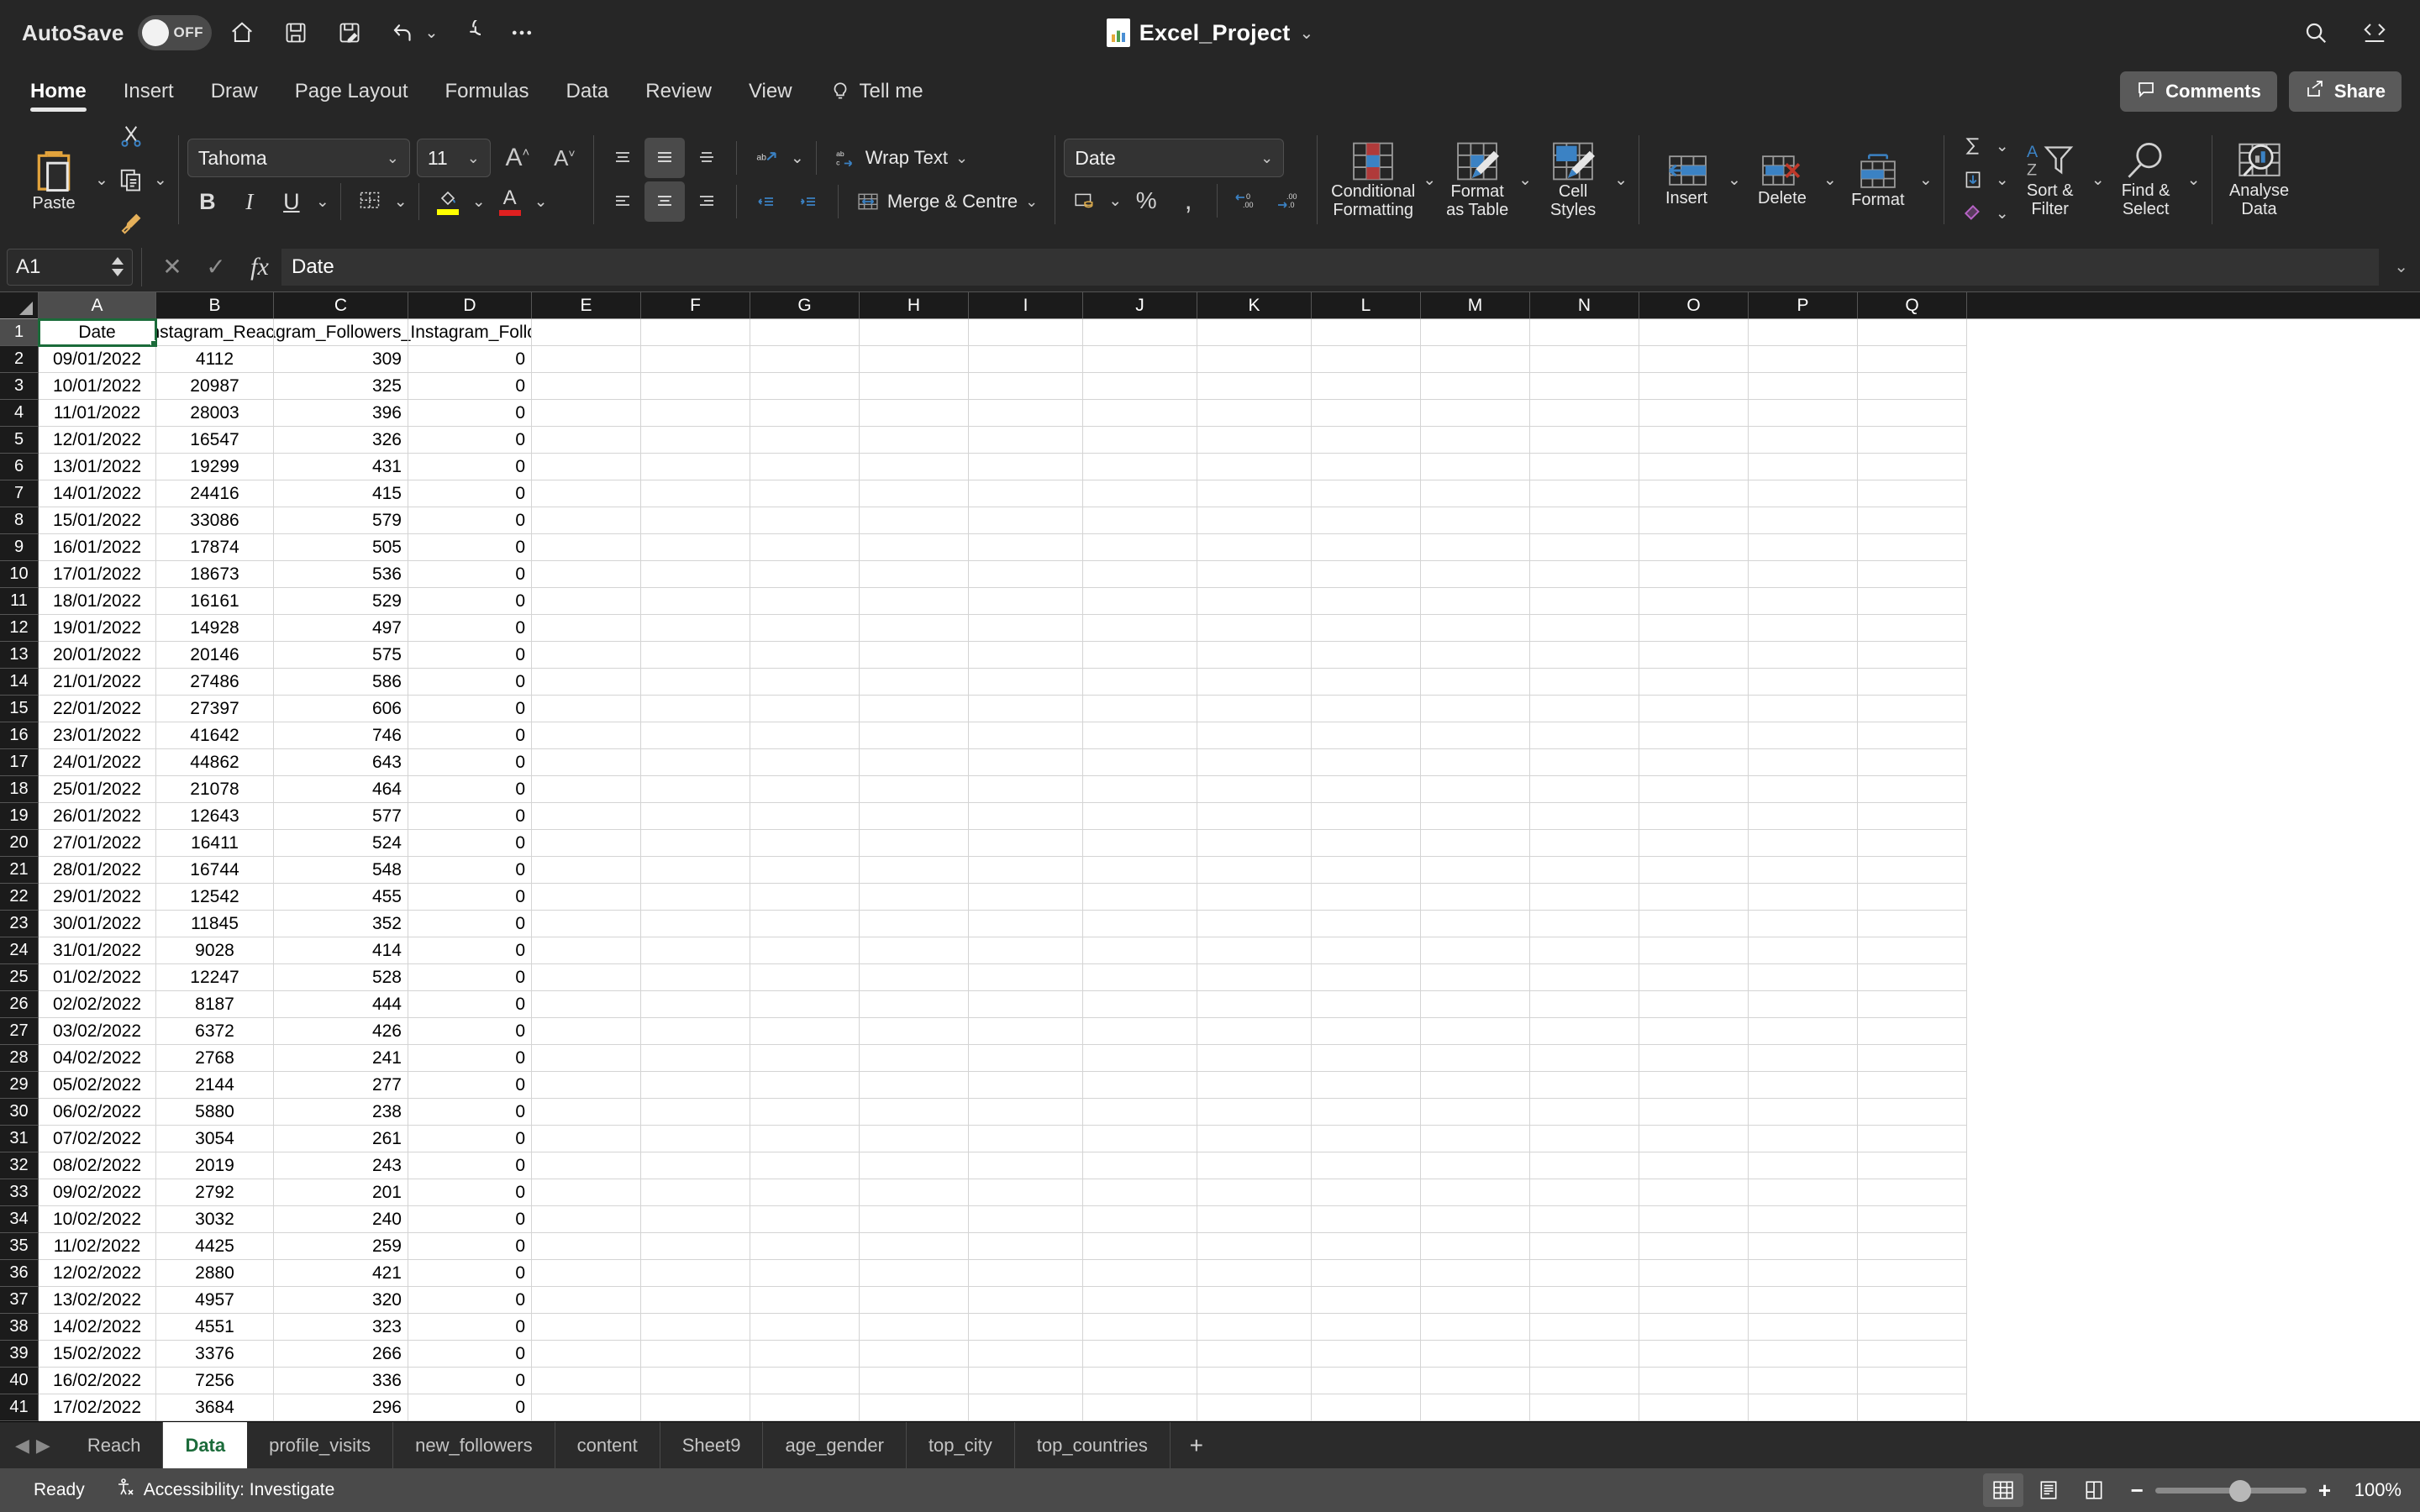 This screenshot has width=2420, height=1512. I want to click on column-header-G: G, so click(805, 305).